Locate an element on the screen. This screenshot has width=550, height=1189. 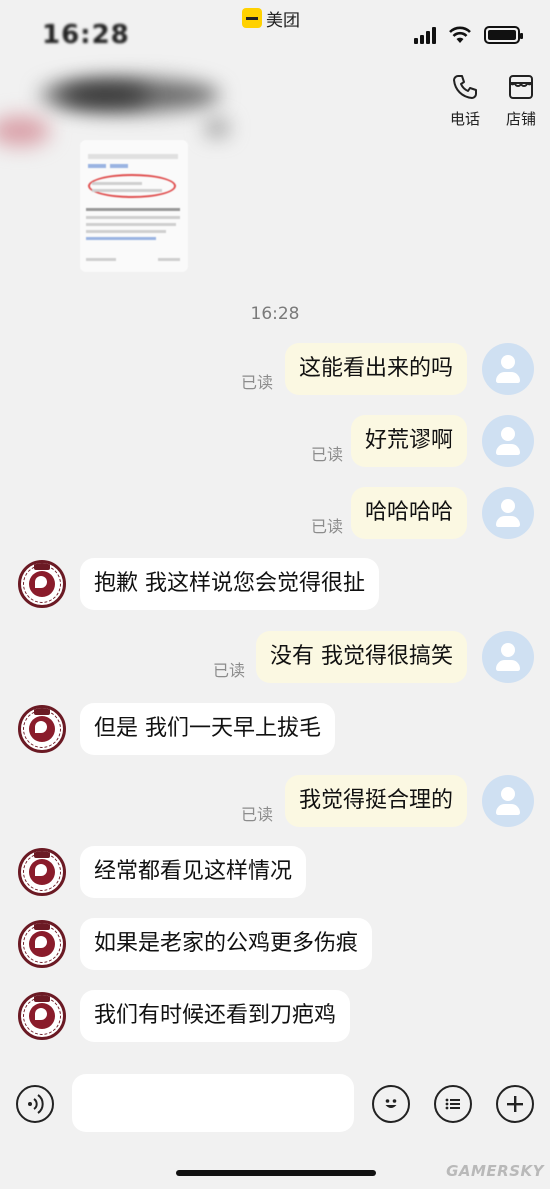
message-incoming: 但是 我们一天早上拔毛 is located at coordinates (275, 733).